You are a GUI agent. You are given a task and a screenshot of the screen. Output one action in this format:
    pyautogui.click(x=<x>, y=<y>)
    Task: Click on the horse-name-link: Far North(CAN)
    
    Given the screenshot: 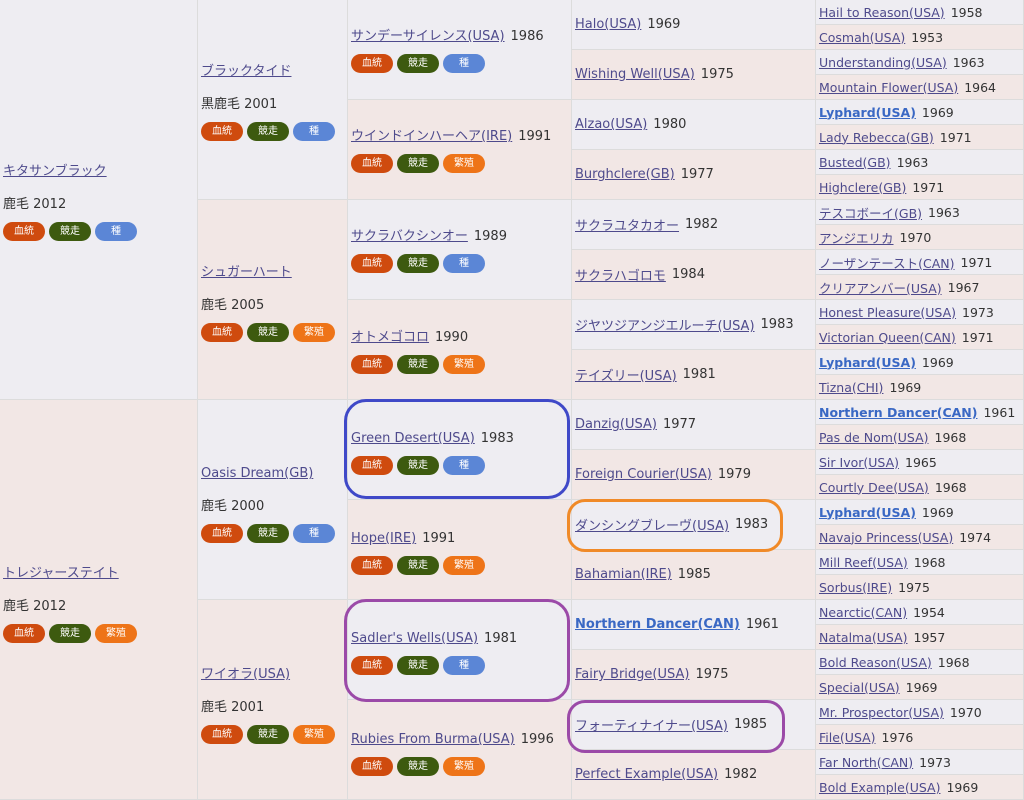 What is the action you would take?
    pyautogui.click(x=866, y=762)
    